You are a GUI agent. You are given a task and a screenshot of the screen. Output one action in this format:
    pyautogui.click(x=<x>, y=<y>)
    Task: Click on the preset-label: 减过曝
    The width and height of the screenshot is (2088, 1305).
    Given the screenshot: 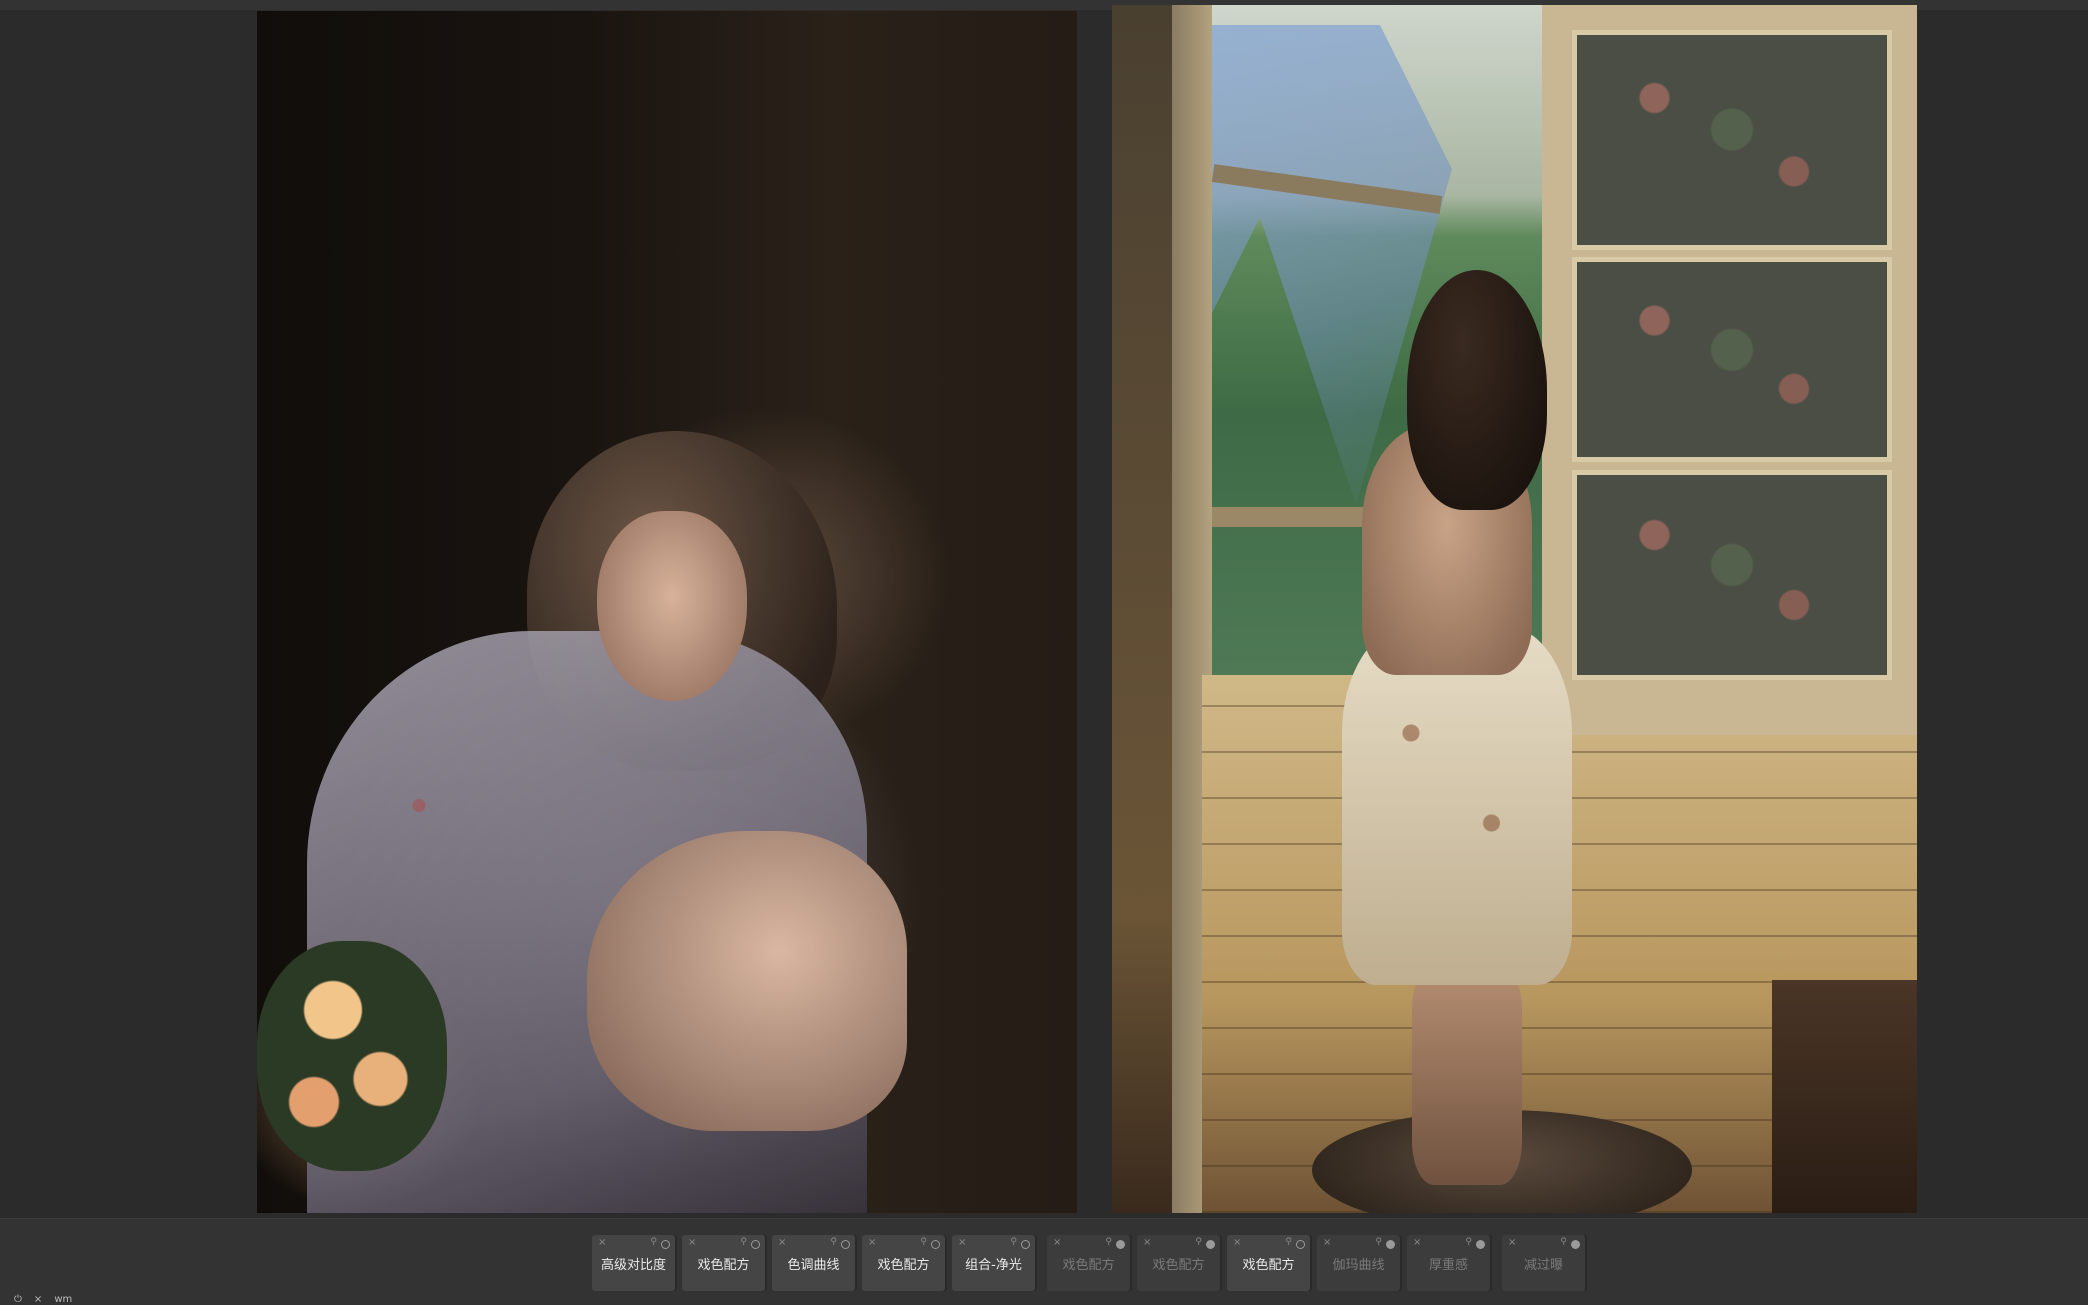 What is the action you would take?
    pyautogui.click(x=1543, y=1265)
    